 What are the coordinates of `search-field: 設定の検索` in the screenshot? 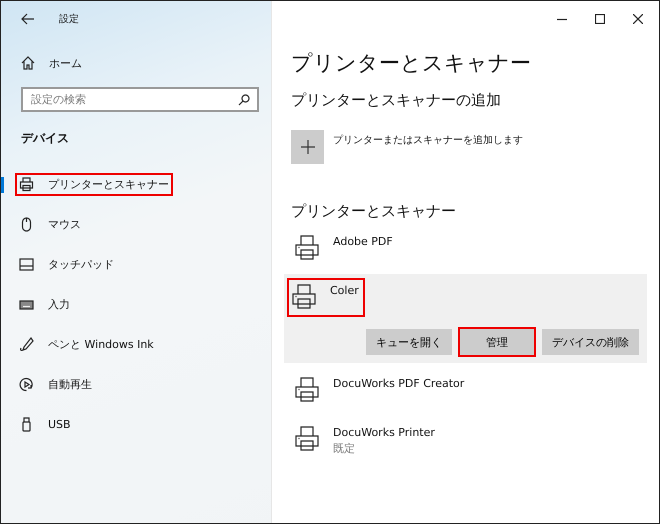 It's located at (140, 99).